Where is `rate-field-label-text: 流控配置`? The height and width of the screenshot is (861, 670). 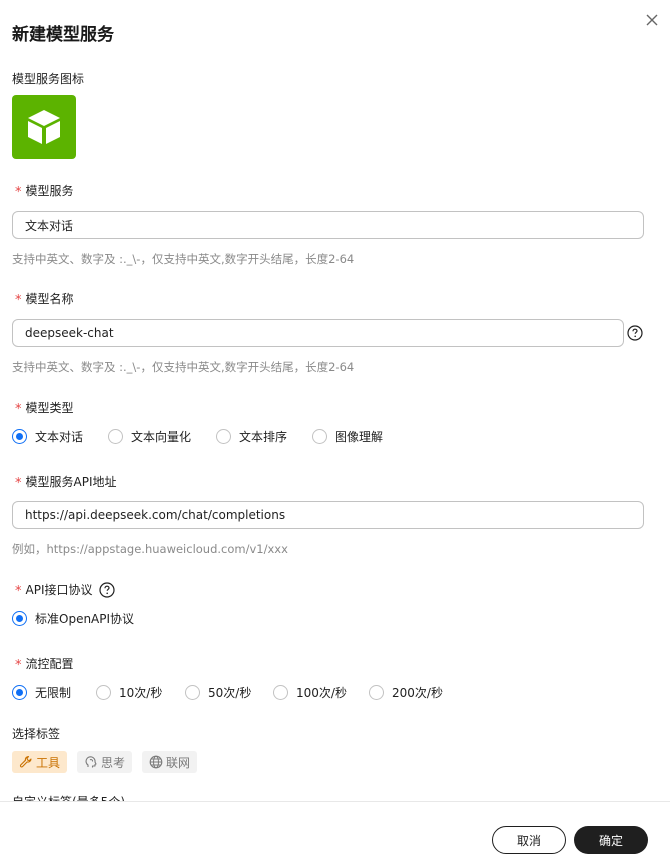
rate-field-label-text: 流控配置 is located at coordinates (49, 664).